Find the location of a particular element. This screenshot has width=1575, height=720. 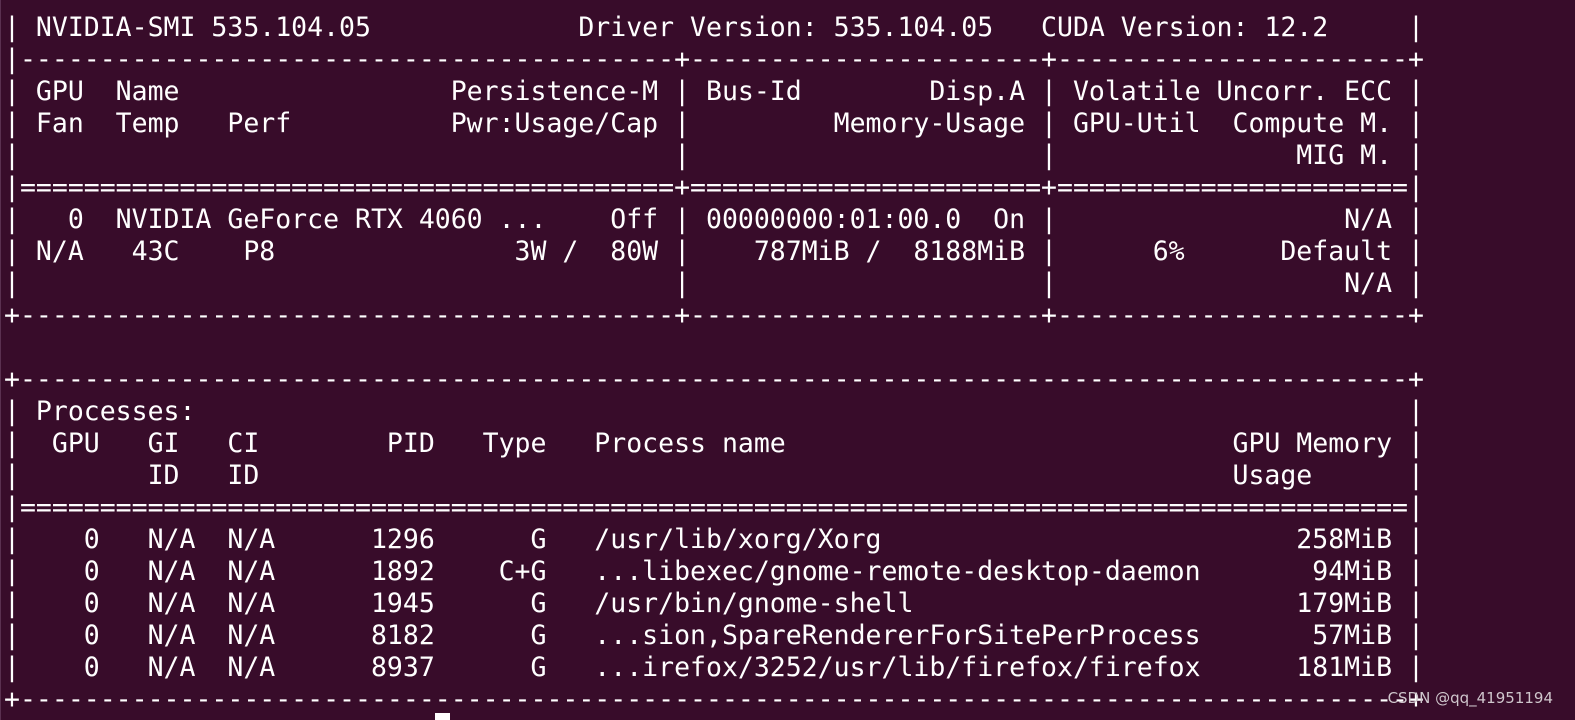

processes-title-line: | Processes: | is located at coordinates (714, 411).